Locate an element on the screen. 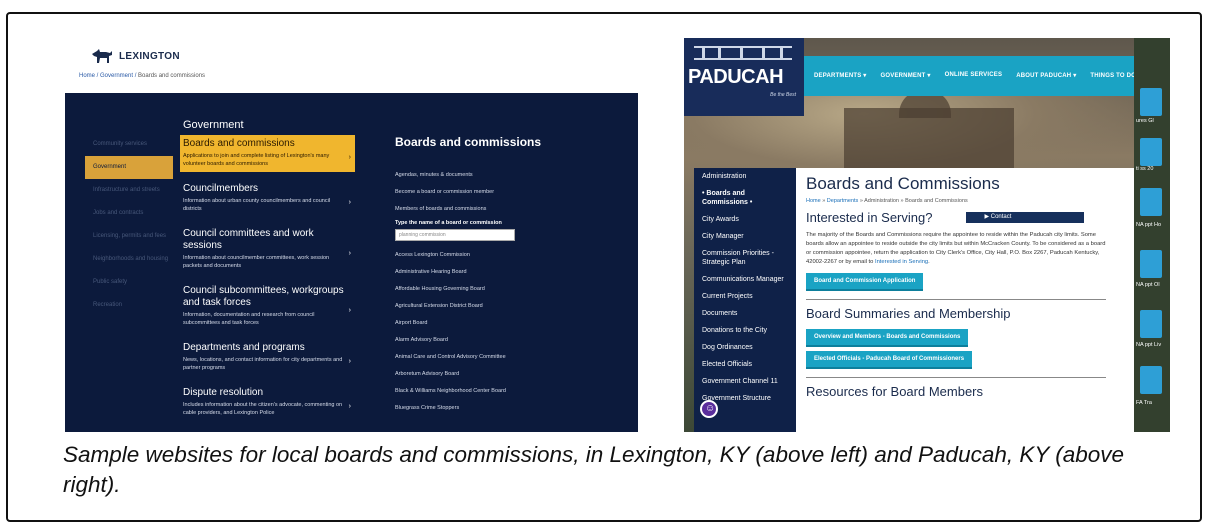  breadcrumb-home: Home / Government / is located at coordinates (108, 76).